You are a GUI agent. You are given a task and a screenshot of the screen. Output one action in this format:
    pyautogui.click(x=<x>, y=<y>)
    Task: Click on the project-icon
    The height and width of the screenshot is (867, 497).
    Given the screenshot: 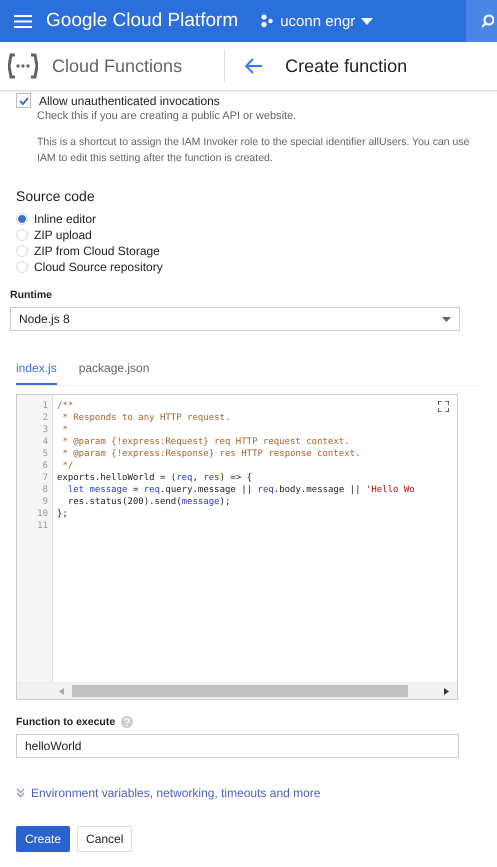 What is the action you would take?
    pyautogui.click(x=267, y=21)
    